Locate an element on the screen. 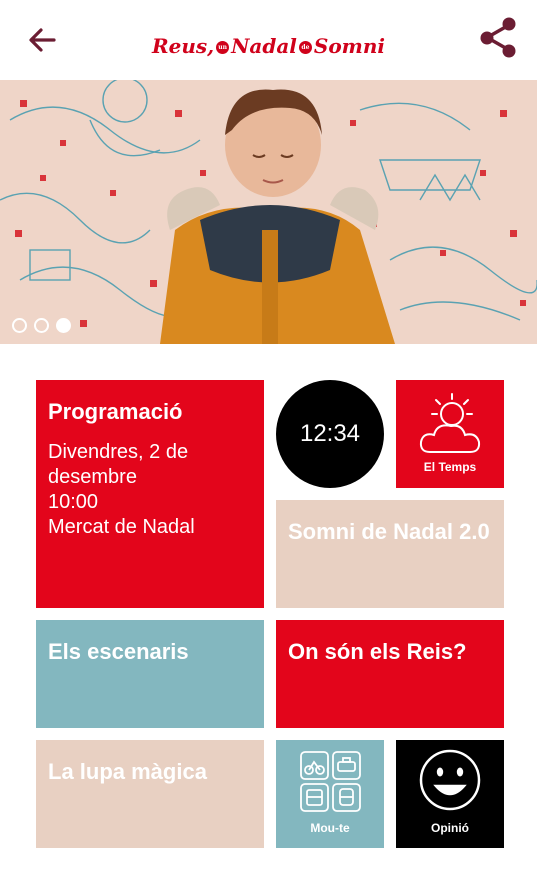 The width and height of the screenshot is (537, 891). logo-text-un: un is located at coordinates (223, 47).